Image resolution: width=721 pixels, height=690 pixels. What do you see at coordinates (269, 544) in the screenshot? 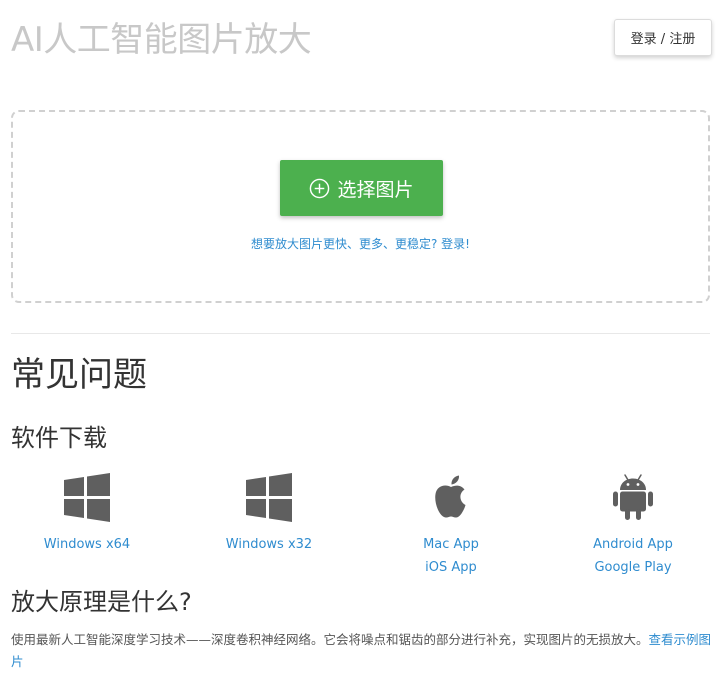
I see `windows-x32-link: Windows x32` at bounding box center [269, 544].